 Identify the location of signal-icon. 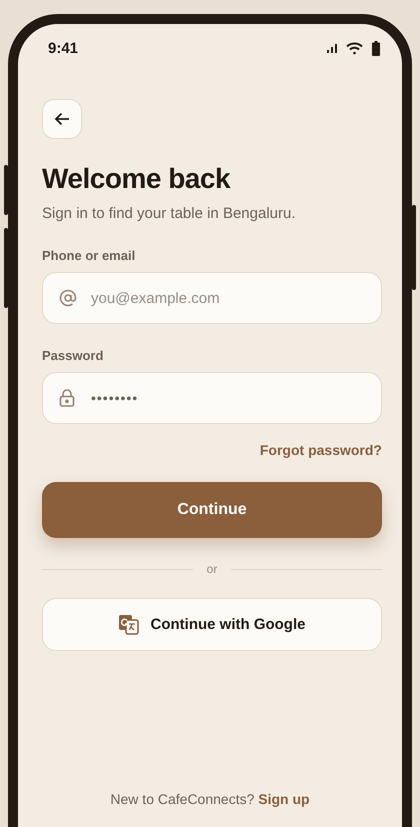
(332, 48).